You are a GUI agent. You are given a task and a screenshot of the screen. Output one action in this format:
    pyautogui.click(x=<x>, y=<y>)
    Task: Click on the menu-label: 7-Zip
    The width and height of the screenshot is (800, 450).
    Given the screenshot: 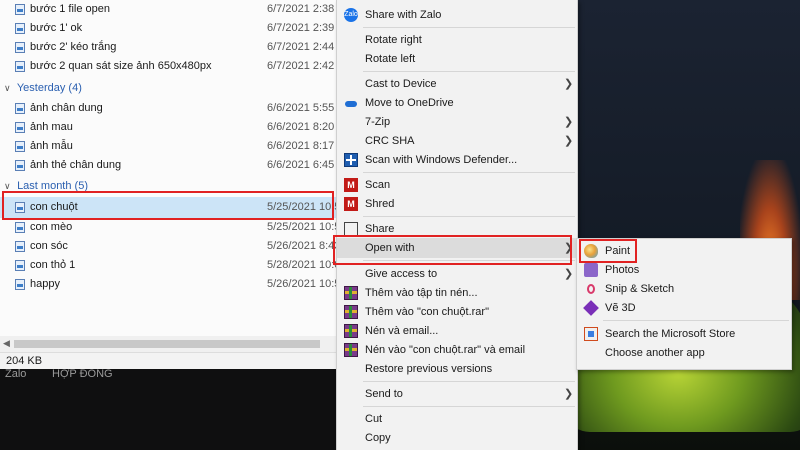 What is the action you would take?
    pyautogui.click(x=378, y=122)
    